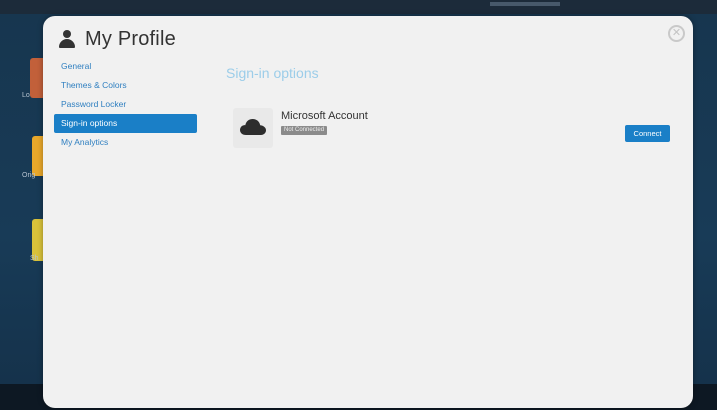  What do you see at coordinates (125, 85) in the screenshot?
I see `sidebar-item-themes-colors: Themes & Colors` at bounding box center [125, 85].